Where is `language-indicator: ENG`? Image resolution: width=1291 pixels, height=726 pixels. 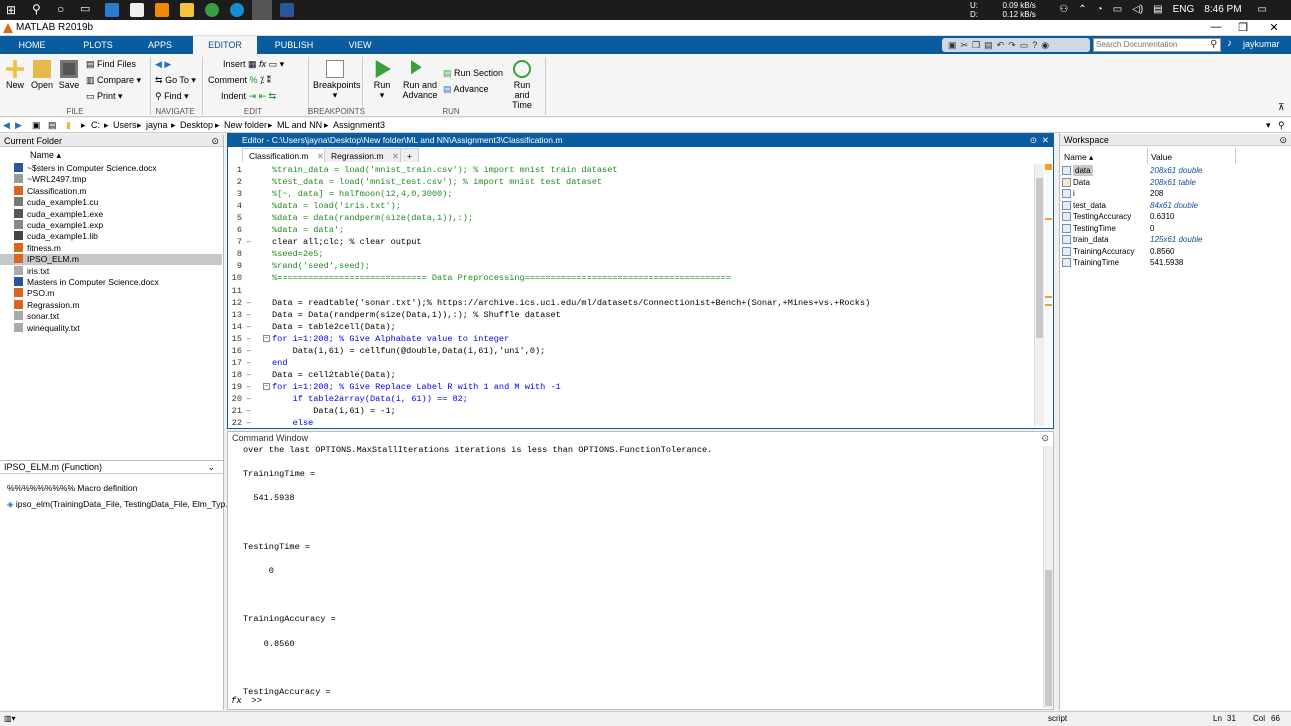 language-indicator: ENG is located at coordinates (1184, 9).